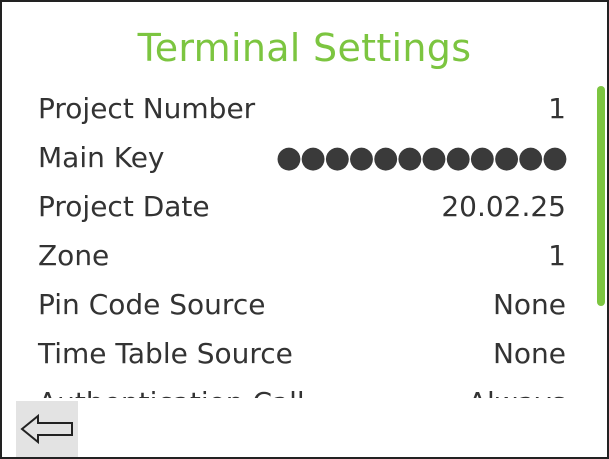 The image size is (609, 459). Describe the element at coordinates (503, 206) in the screenshot. I see `setting-value: 20.02.25` at that location.